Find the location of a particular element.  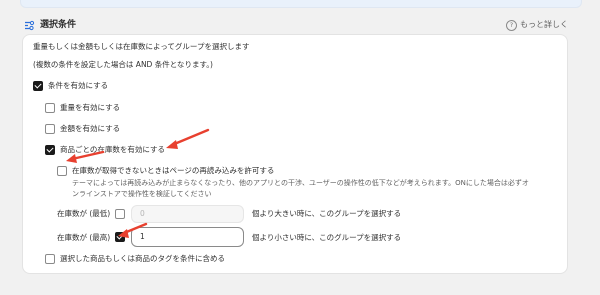

stock-max-checkbox is located at coordinates (120, 237).